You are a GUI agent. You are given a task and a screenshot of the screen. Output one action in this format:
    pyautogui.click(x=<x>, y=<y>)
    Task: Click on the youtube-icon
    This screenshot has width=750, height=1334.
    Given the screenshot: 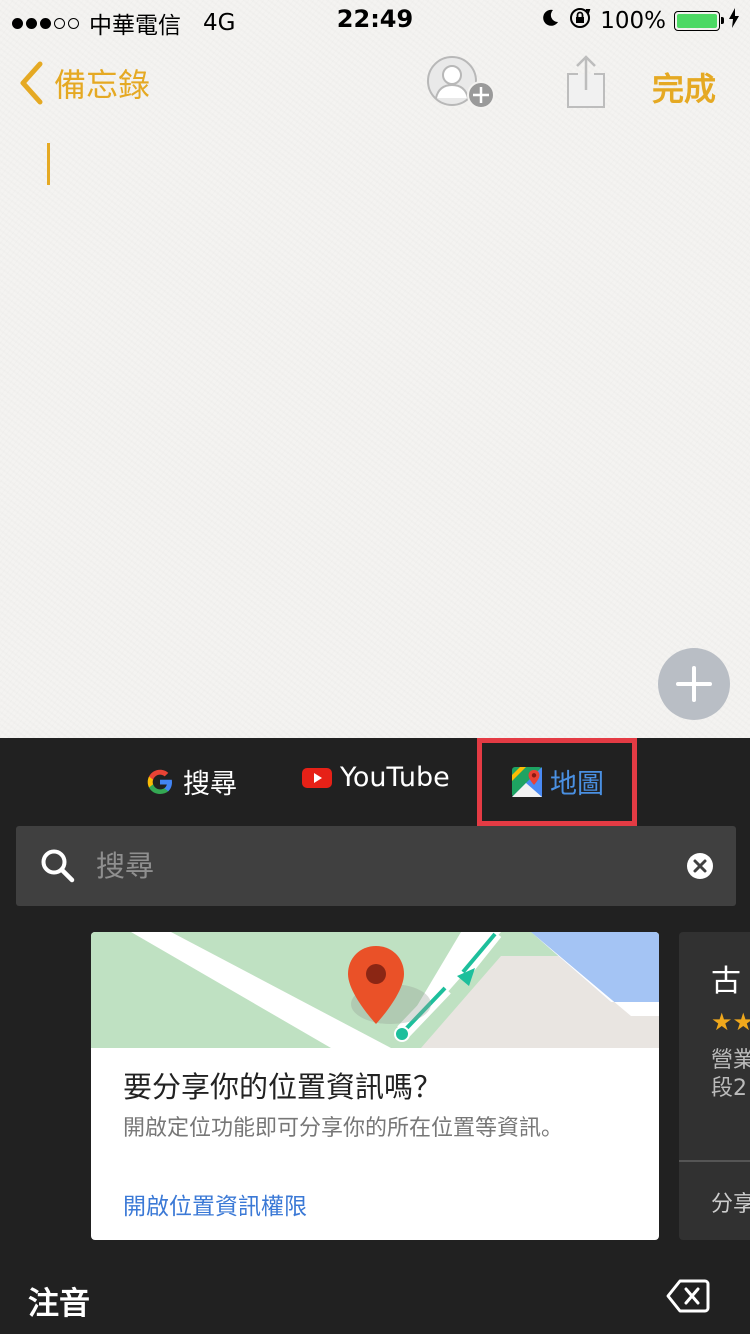 What is the action you would take?
    pyautogui.click(x=317, y=778)
    